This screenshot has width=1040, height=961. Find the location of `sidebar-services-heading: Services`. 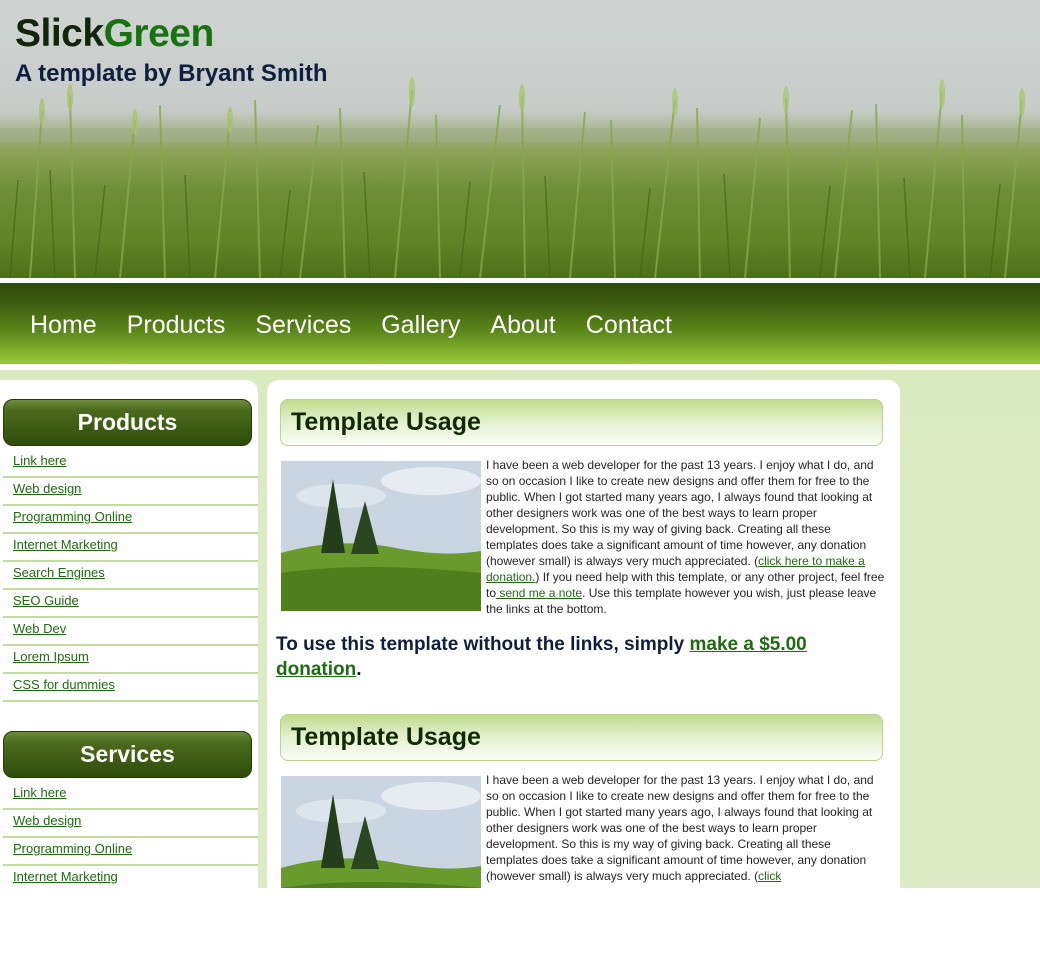

sidebar-services-heading: Services is located at coordinates (127, 754).